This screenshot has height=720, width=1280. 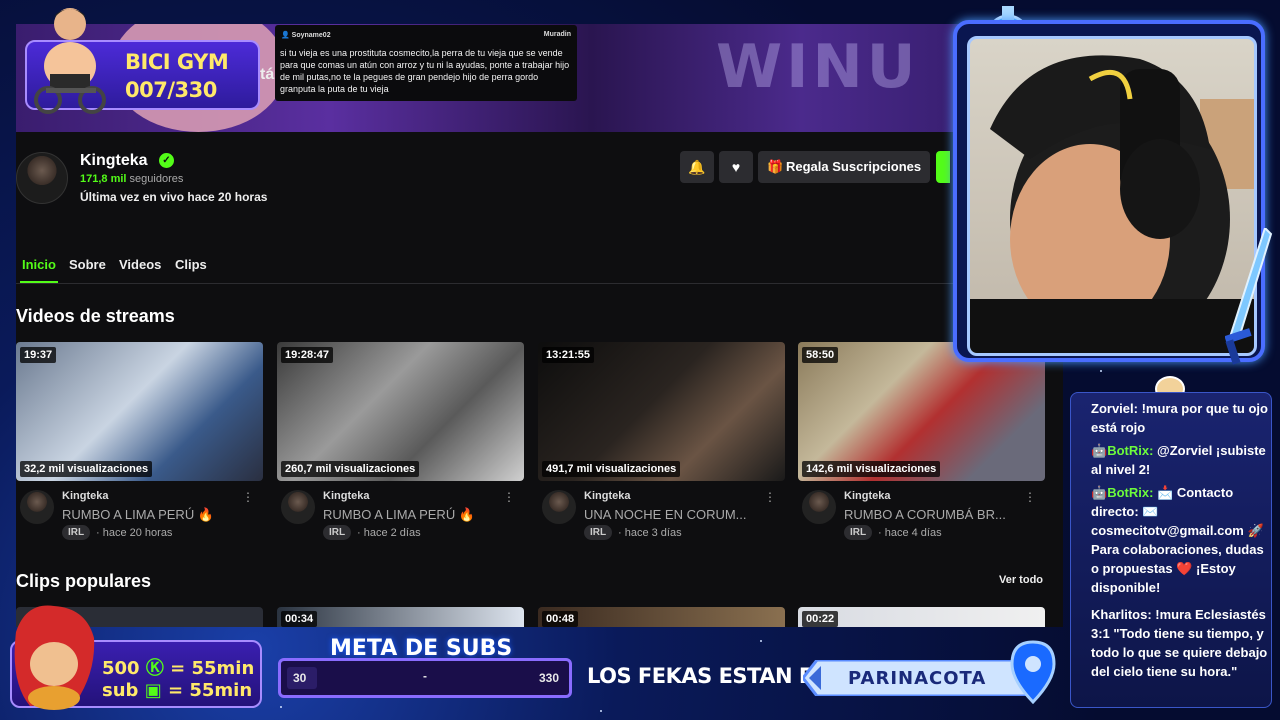 What do you see at coordinates (650, 533) in the screenshot?
I see `video-age: · hace 3 días` at bounding box center [650, 533].